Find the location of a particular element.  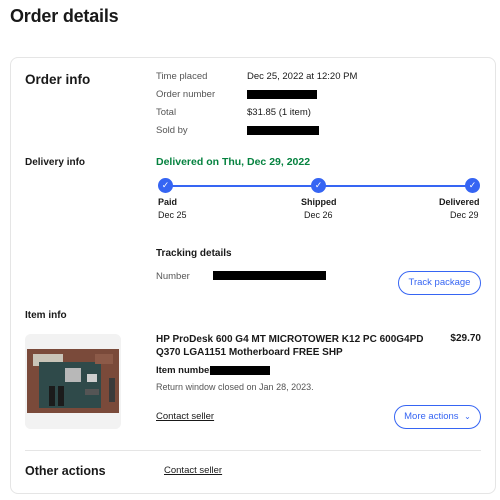

delivery-status: Delivered on Thu, Dec 29, 2022 is located at coordinates (233, 162).